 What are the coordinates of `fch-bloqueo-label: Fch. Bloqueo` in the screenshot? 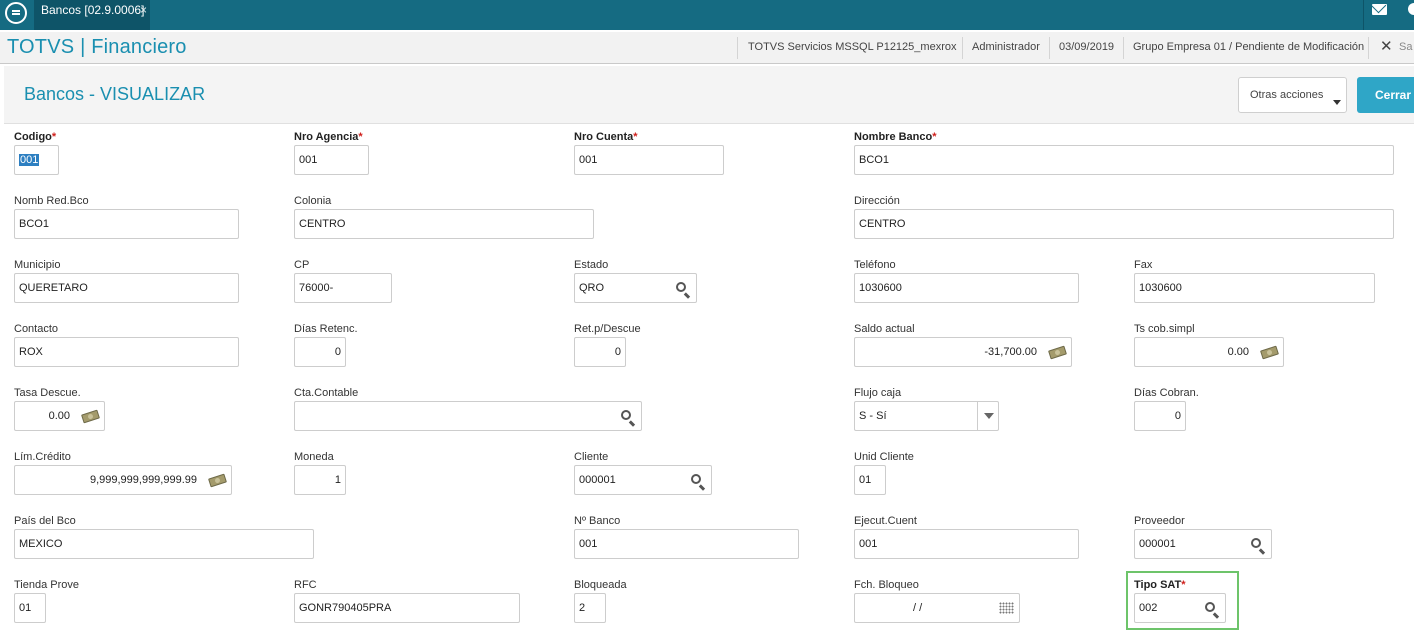 It's located at (886, 585).